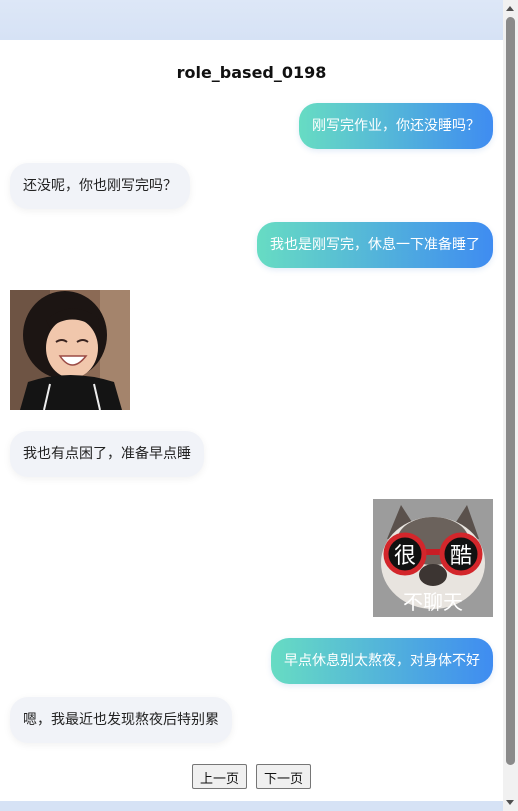 This screenshot has height=811, width=518. Describe the element at coordinates (433, 558) in the screenshot. I see `cool-cat-sticker: 很 酷 不聊天` at that location.